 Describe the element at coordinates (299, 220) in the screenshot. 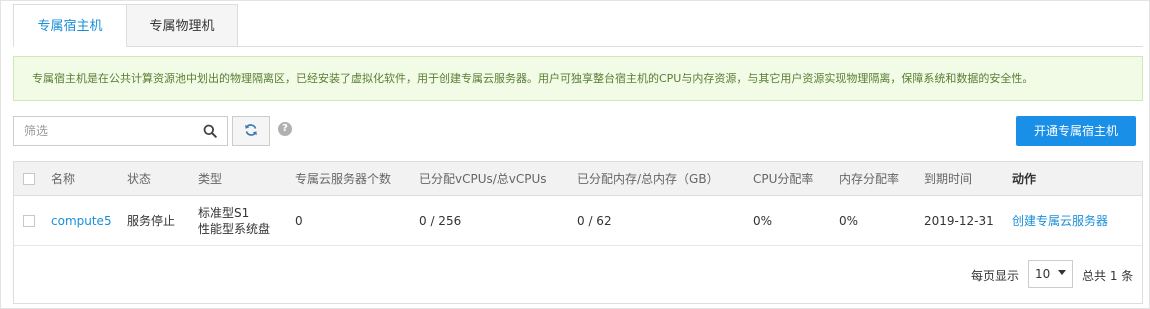

I see `ecs-count-value: 0` at that location.